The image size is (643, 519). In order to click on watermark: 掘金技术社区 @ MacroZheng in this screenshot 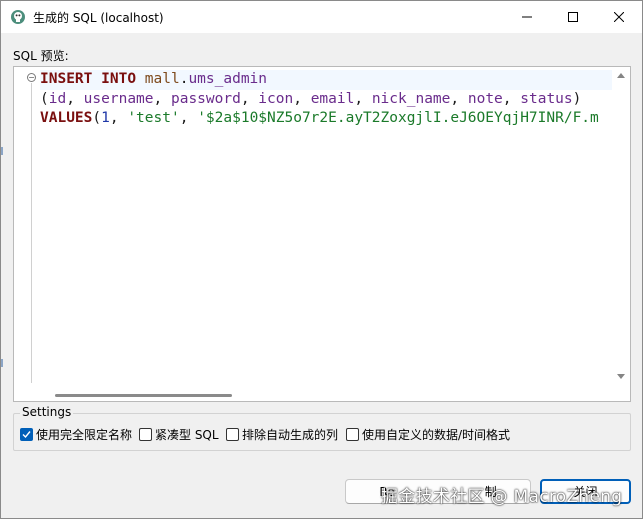, I will do `click(502, 497)`.